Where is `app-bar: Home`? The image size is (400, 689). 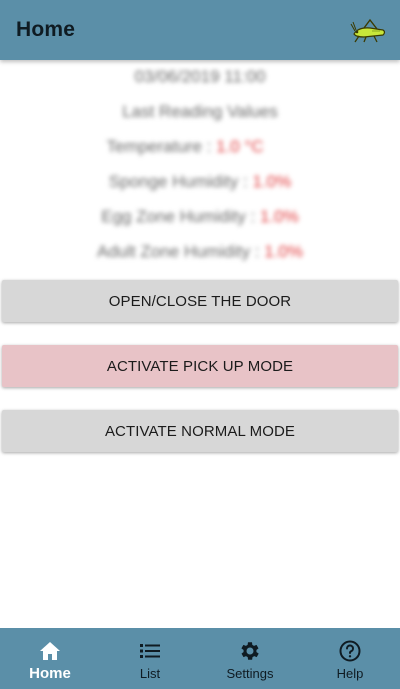 app-bar: Home is located at coordinates (200, 30).